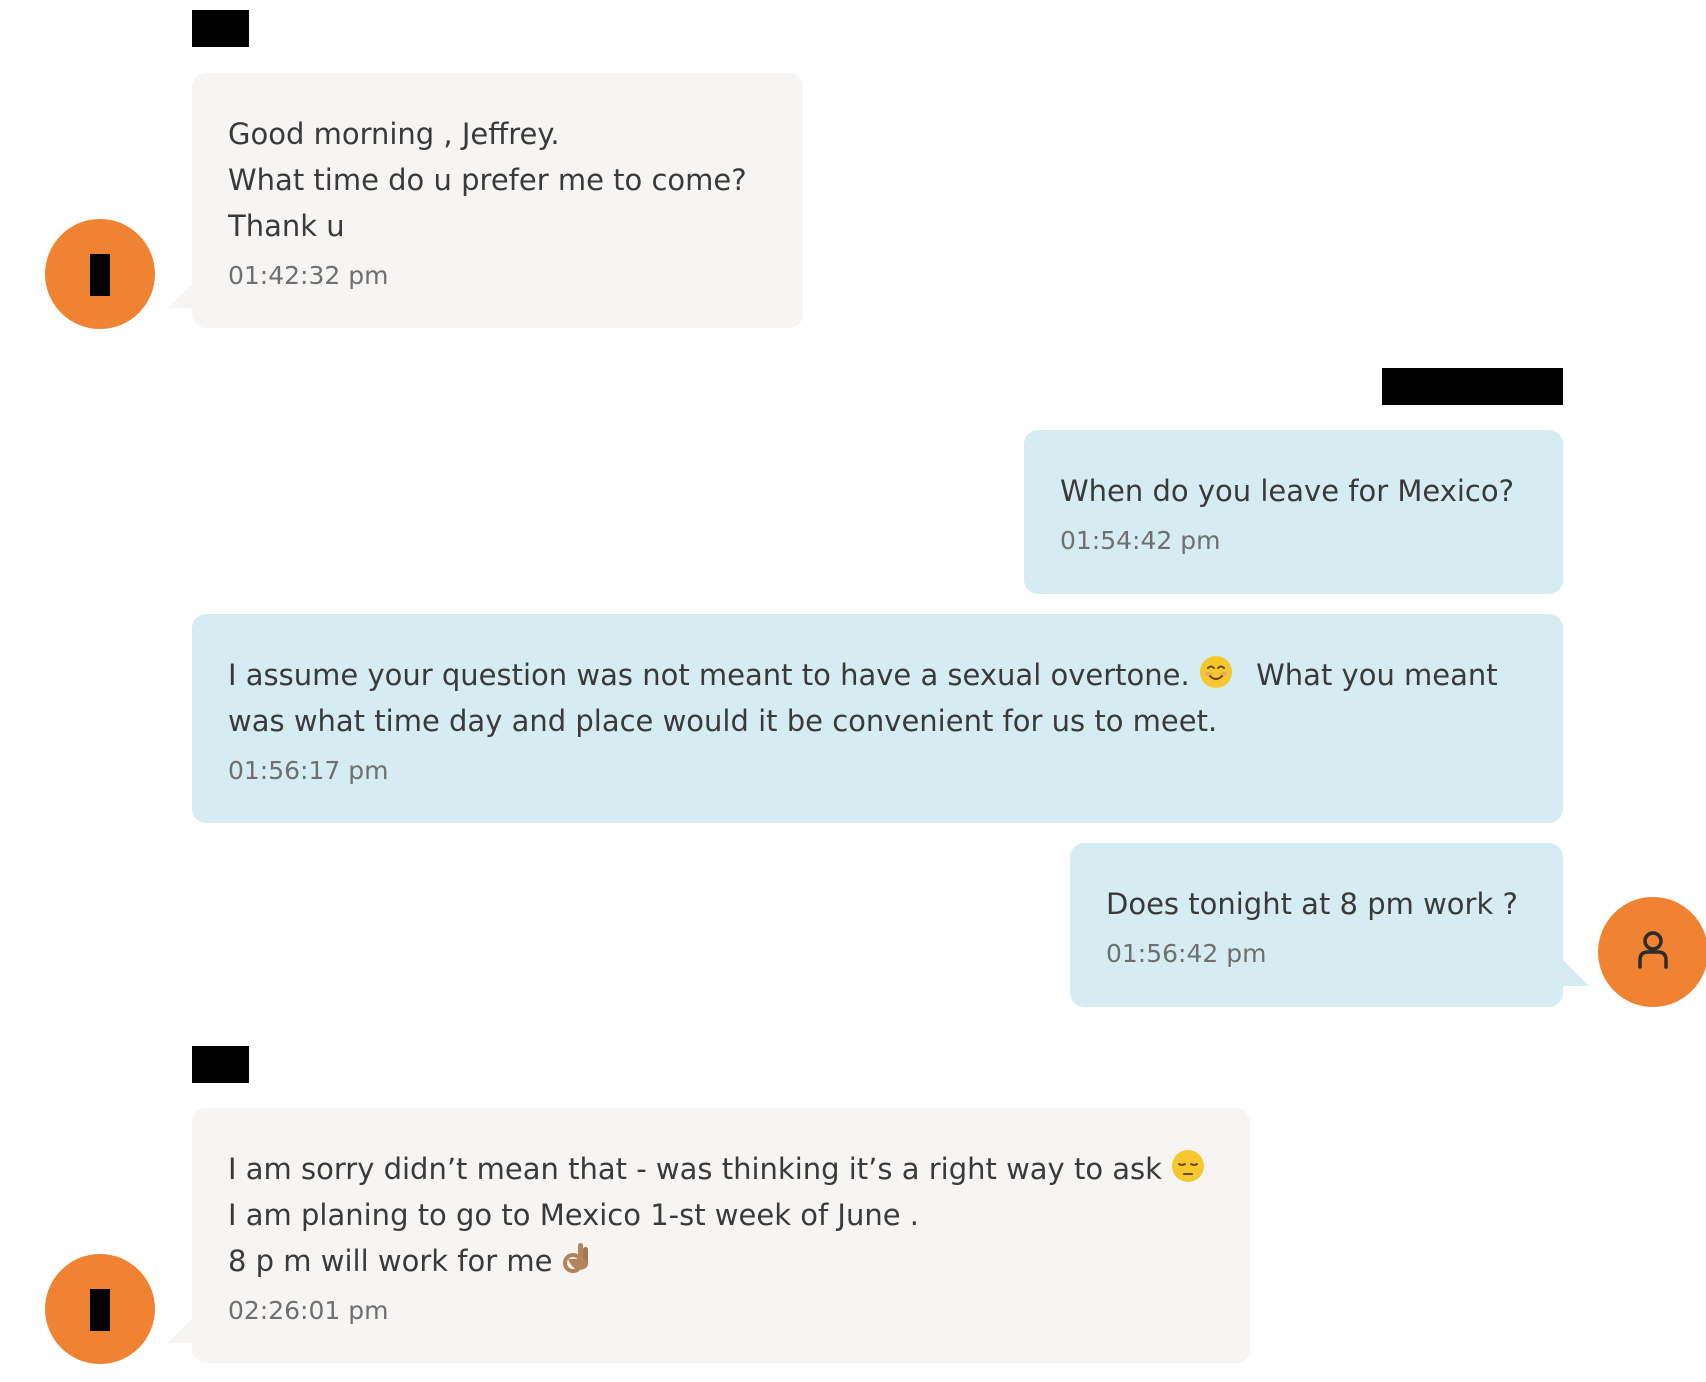  I want to click on pensive-face-emoji, so click(1188, 1166).